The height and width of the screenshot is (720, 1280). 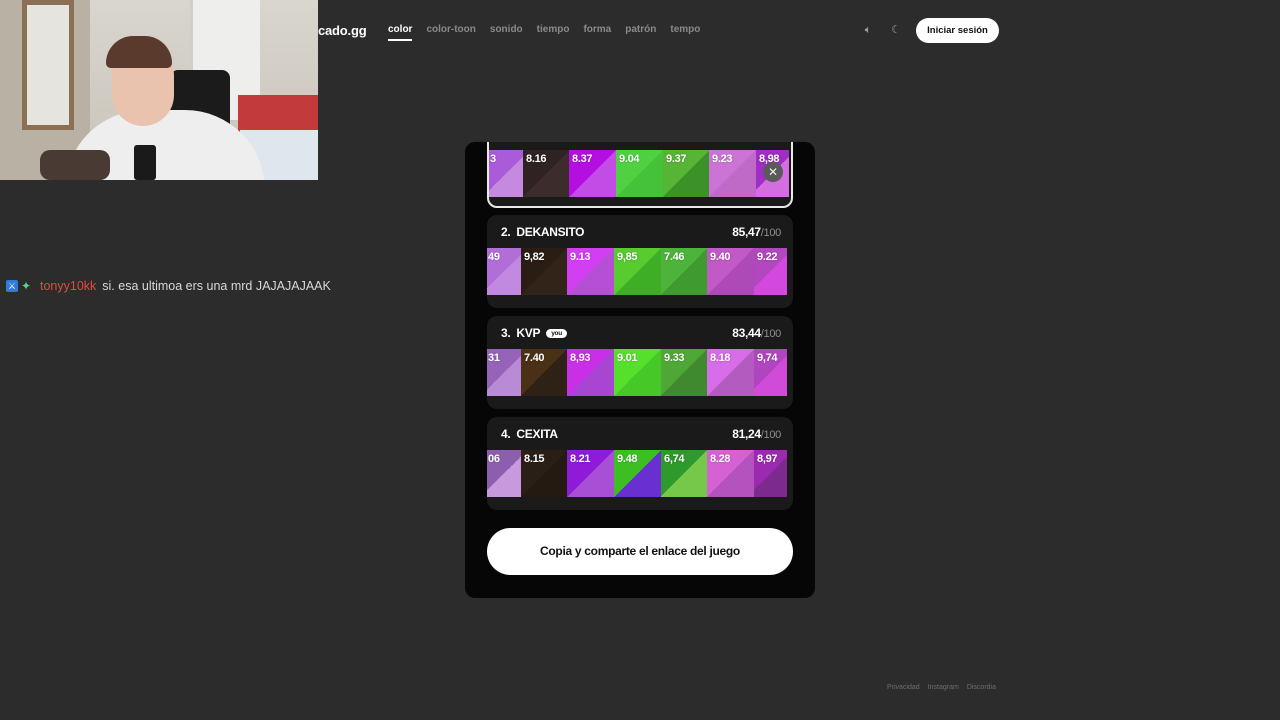 I want to click on footer-link-privacidad: Privacidad, so click(x=903, y=687).